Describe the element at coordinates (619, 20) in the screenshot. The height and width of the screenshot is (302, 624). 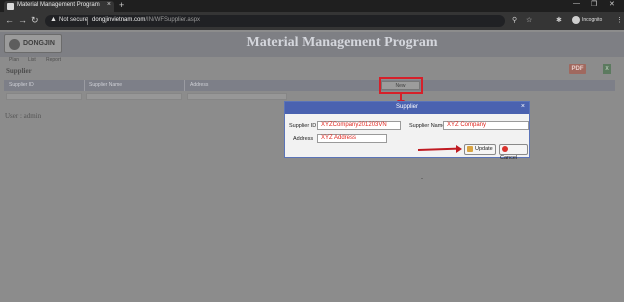
I see `browser-menu-icon: ⋮` at that location.